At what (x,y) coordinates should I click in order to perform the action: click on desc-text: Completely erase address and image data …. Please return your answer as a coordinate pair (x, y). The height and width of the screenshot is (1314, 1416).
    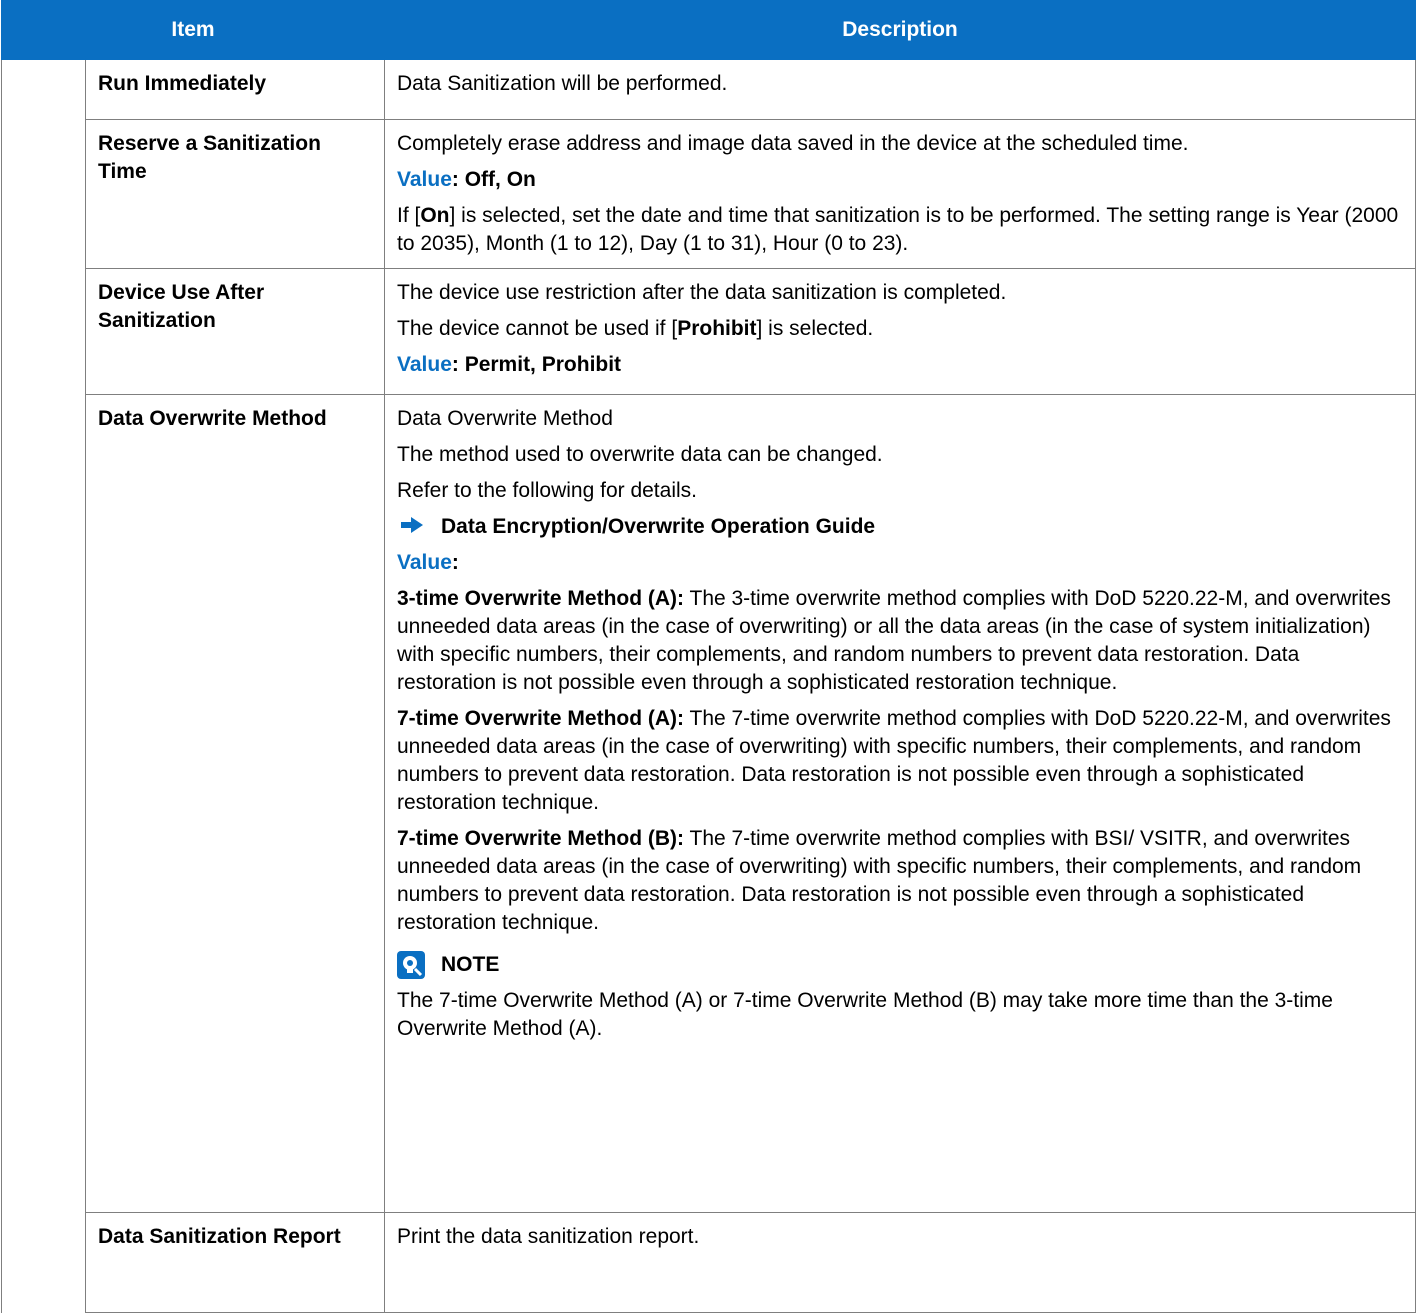
    Looking at the image, I should click on (793, 143).